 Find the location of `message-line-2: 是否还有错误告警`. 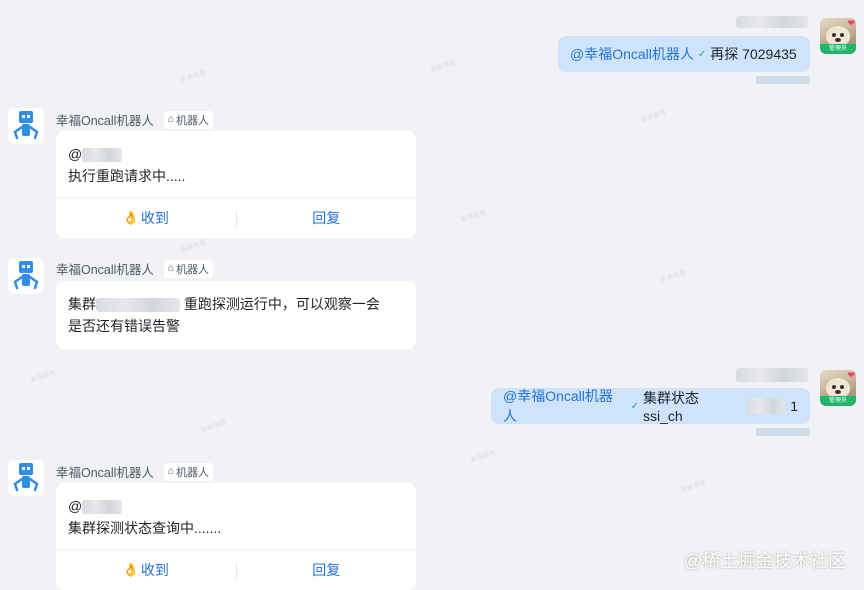

message-line-2: 是否还有错误告警 is located at coordinates (124, 326).